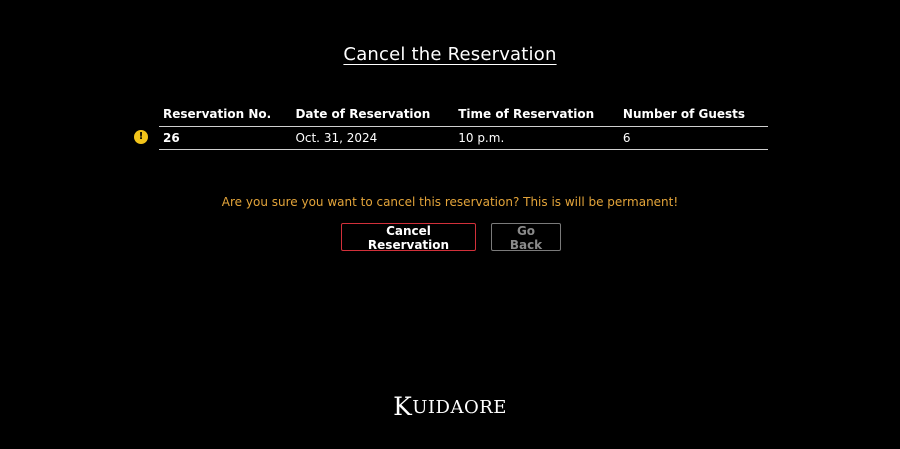  I want to click on button-row: Cancel Reservation Go Back, so click(451, 237).